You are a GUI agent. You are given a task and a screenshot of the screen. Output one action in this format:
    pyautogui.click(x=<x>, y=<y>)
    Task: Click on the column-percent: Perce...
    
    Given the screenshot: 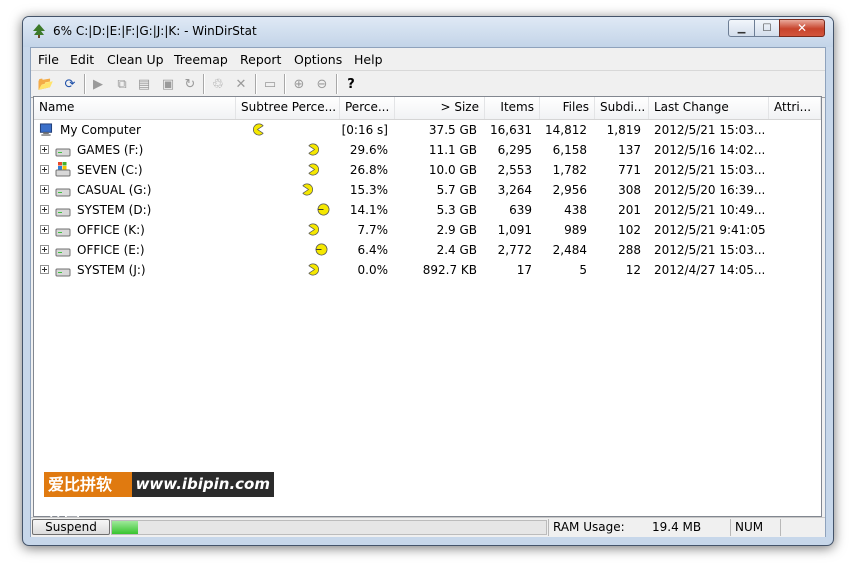 What is the action you would take?
    pyautogui.click(x=367, y=108)
    